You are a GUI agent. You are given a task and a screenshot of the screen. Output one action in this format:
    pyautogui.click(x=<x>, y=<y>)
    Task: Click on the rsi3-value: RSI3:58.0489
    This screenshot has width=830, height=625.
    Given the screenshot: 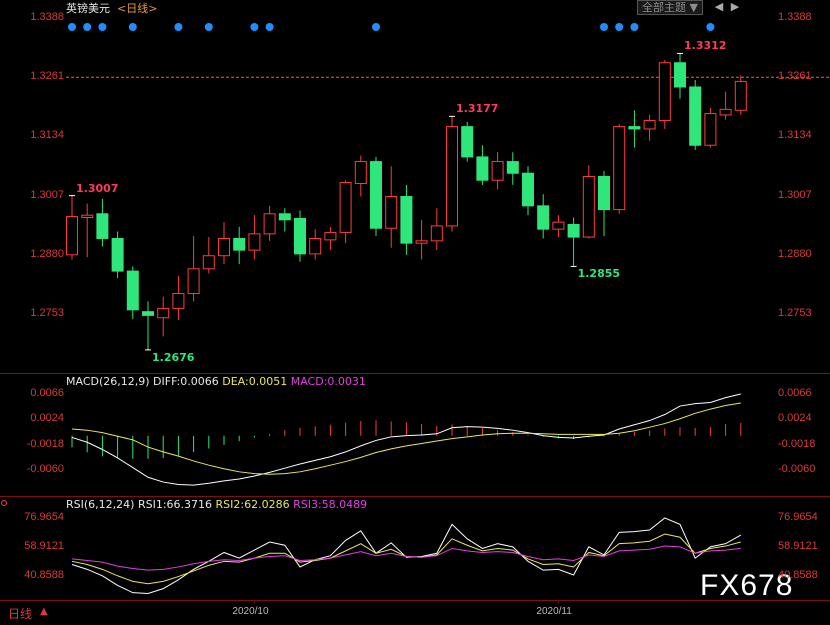 What is the action you would take?
    pyautogui.click(x=330, y=504)
    